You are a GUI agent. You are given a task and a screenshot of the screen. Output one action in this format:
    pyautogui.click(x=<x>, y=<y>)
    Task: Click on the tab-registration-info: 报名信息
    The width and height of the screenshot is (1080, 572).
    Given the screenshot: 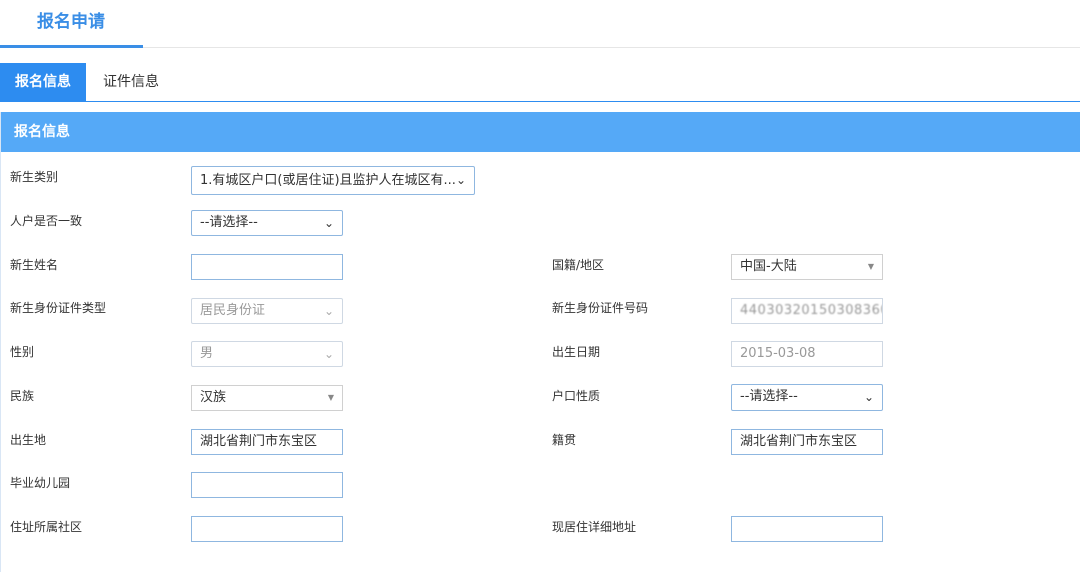 What is the action you would take?
    pyautogui.click(x=43, y=82)
    